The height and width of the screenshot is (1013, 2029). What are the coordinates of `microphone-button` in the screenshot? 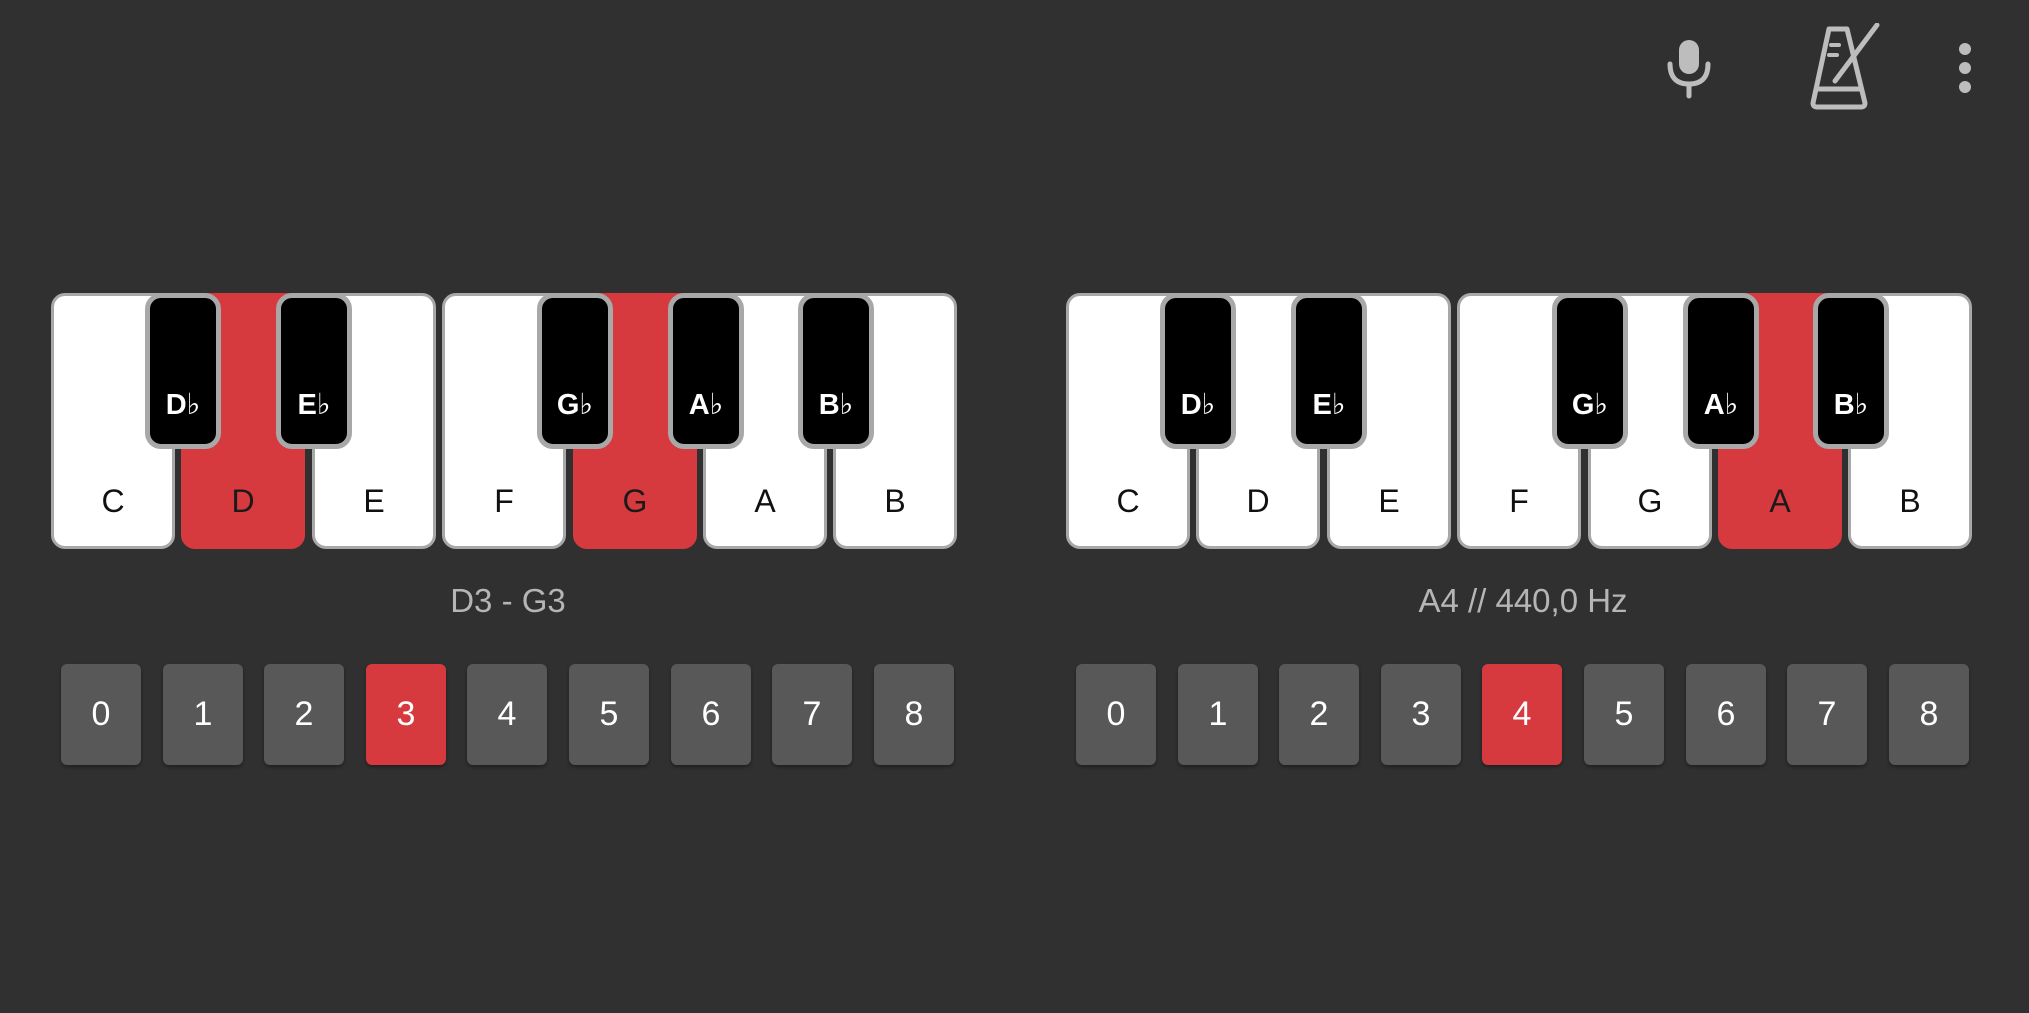 It's located at (1689, 68).